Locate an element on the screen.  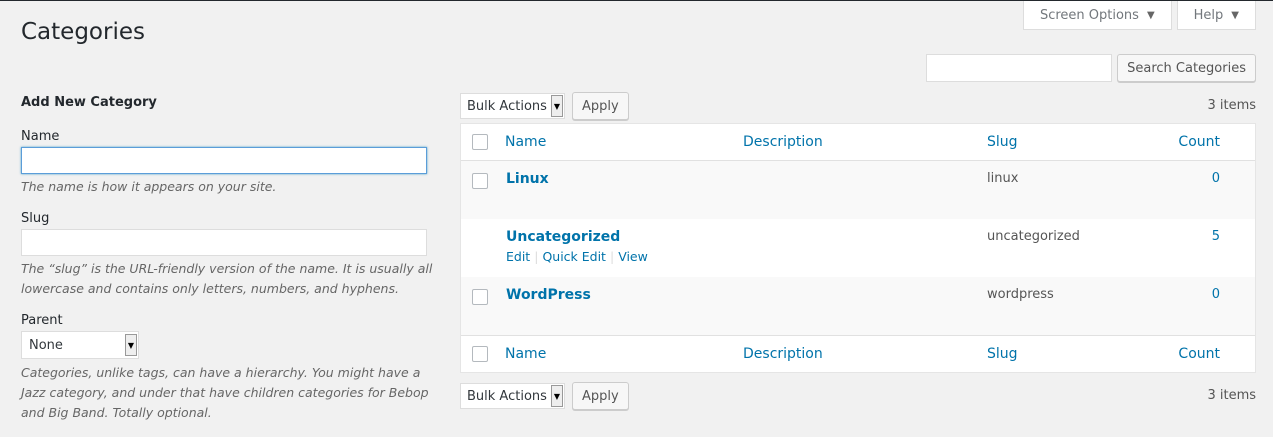
category-name-link: WordPress is located at coordinates (548, 295).